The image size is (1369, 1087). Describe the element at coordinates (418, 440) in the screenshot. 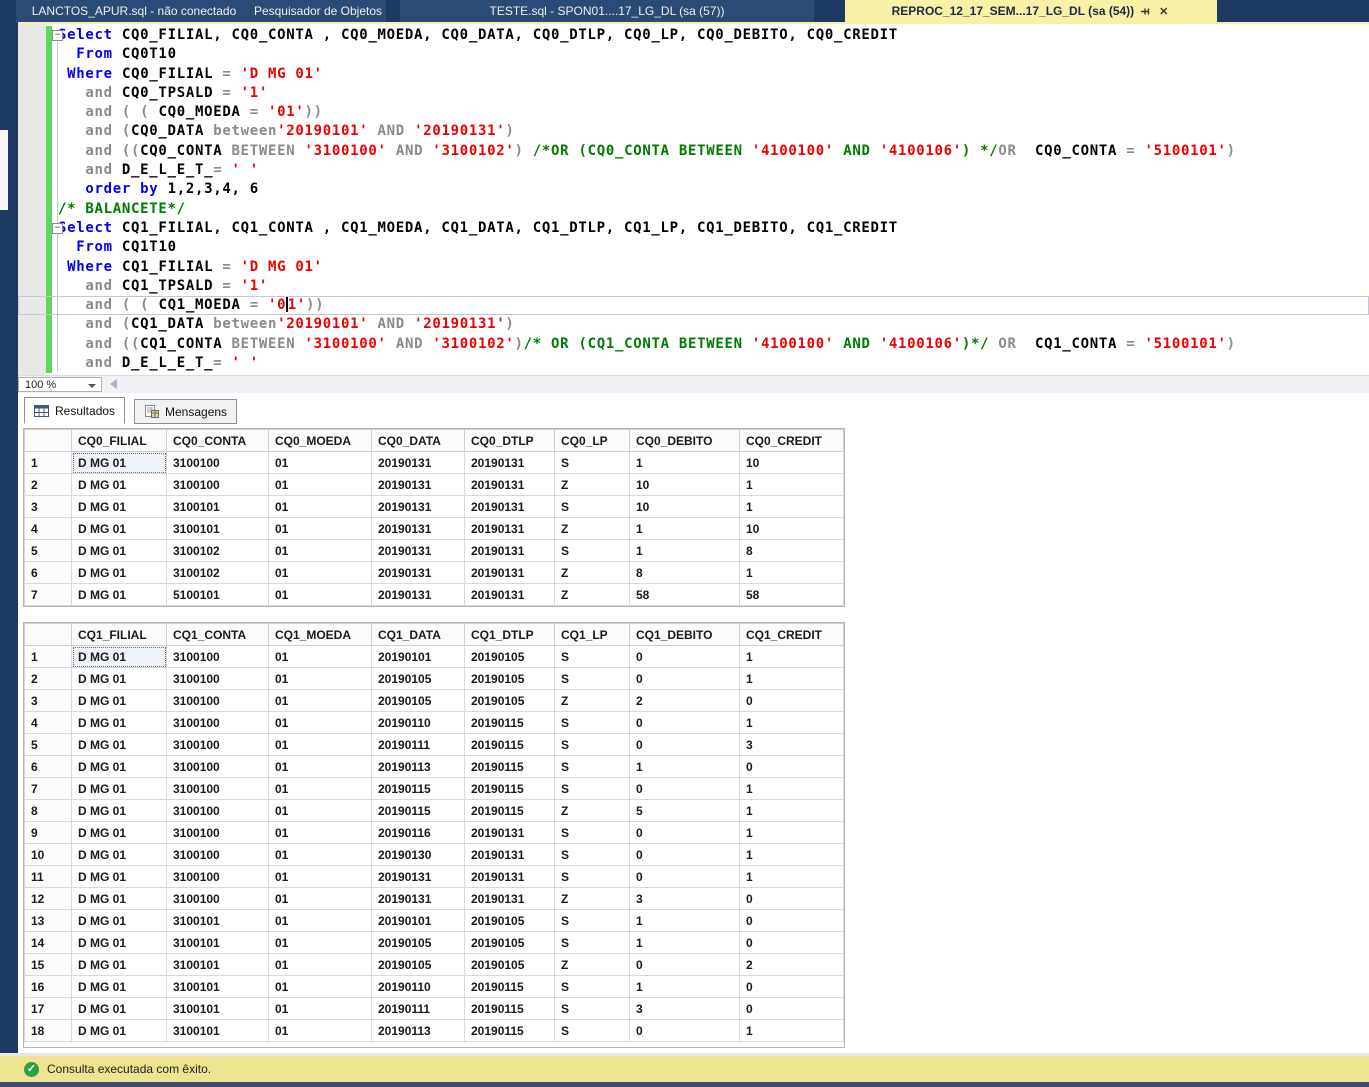

I see `column-header: CQ0_DATA` at that location.